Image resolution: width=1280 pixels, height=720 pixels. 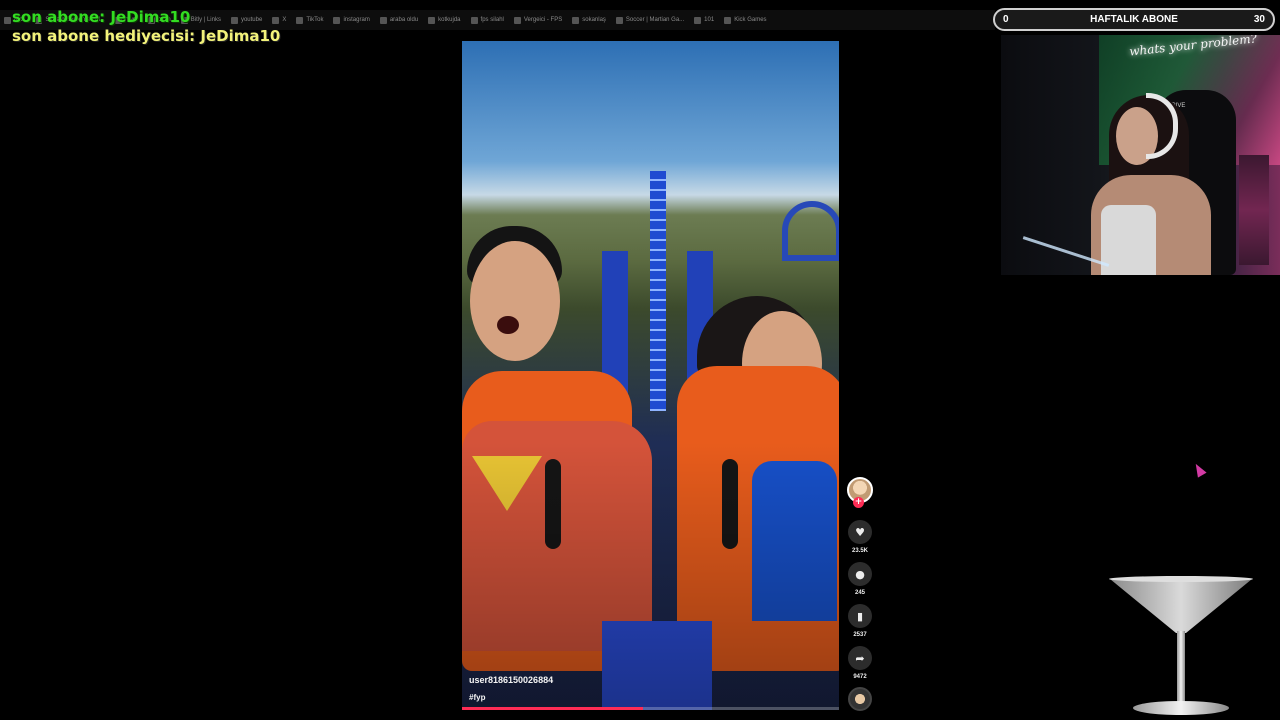 I want to click on bookmark-item: kotkujda, so click(x=444, y=20).